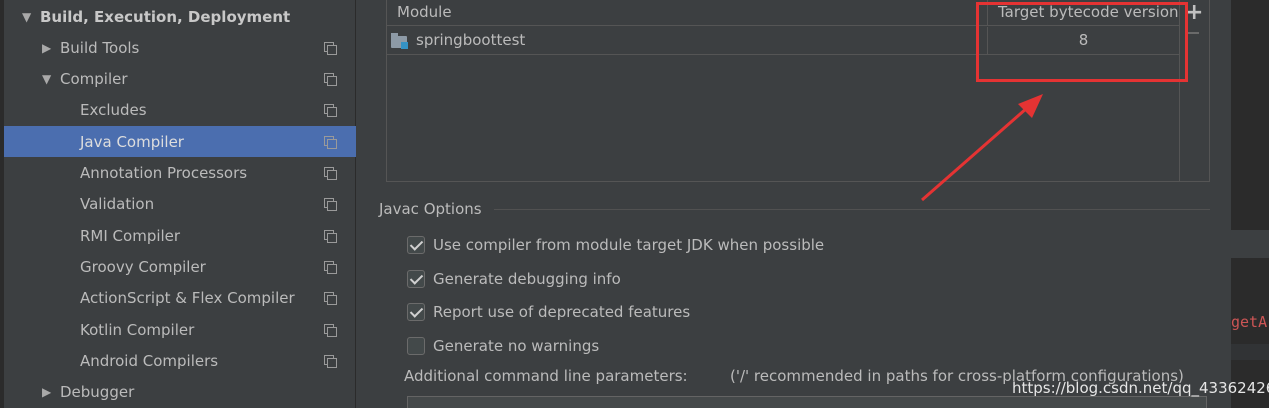 Image resolution: width=1269 pixels, height=408 pixels. What do you see at coordinates (1249, 322) in the screenshot?
I see `editor-code-snippet: getA` at bounding box center [1249, 322].